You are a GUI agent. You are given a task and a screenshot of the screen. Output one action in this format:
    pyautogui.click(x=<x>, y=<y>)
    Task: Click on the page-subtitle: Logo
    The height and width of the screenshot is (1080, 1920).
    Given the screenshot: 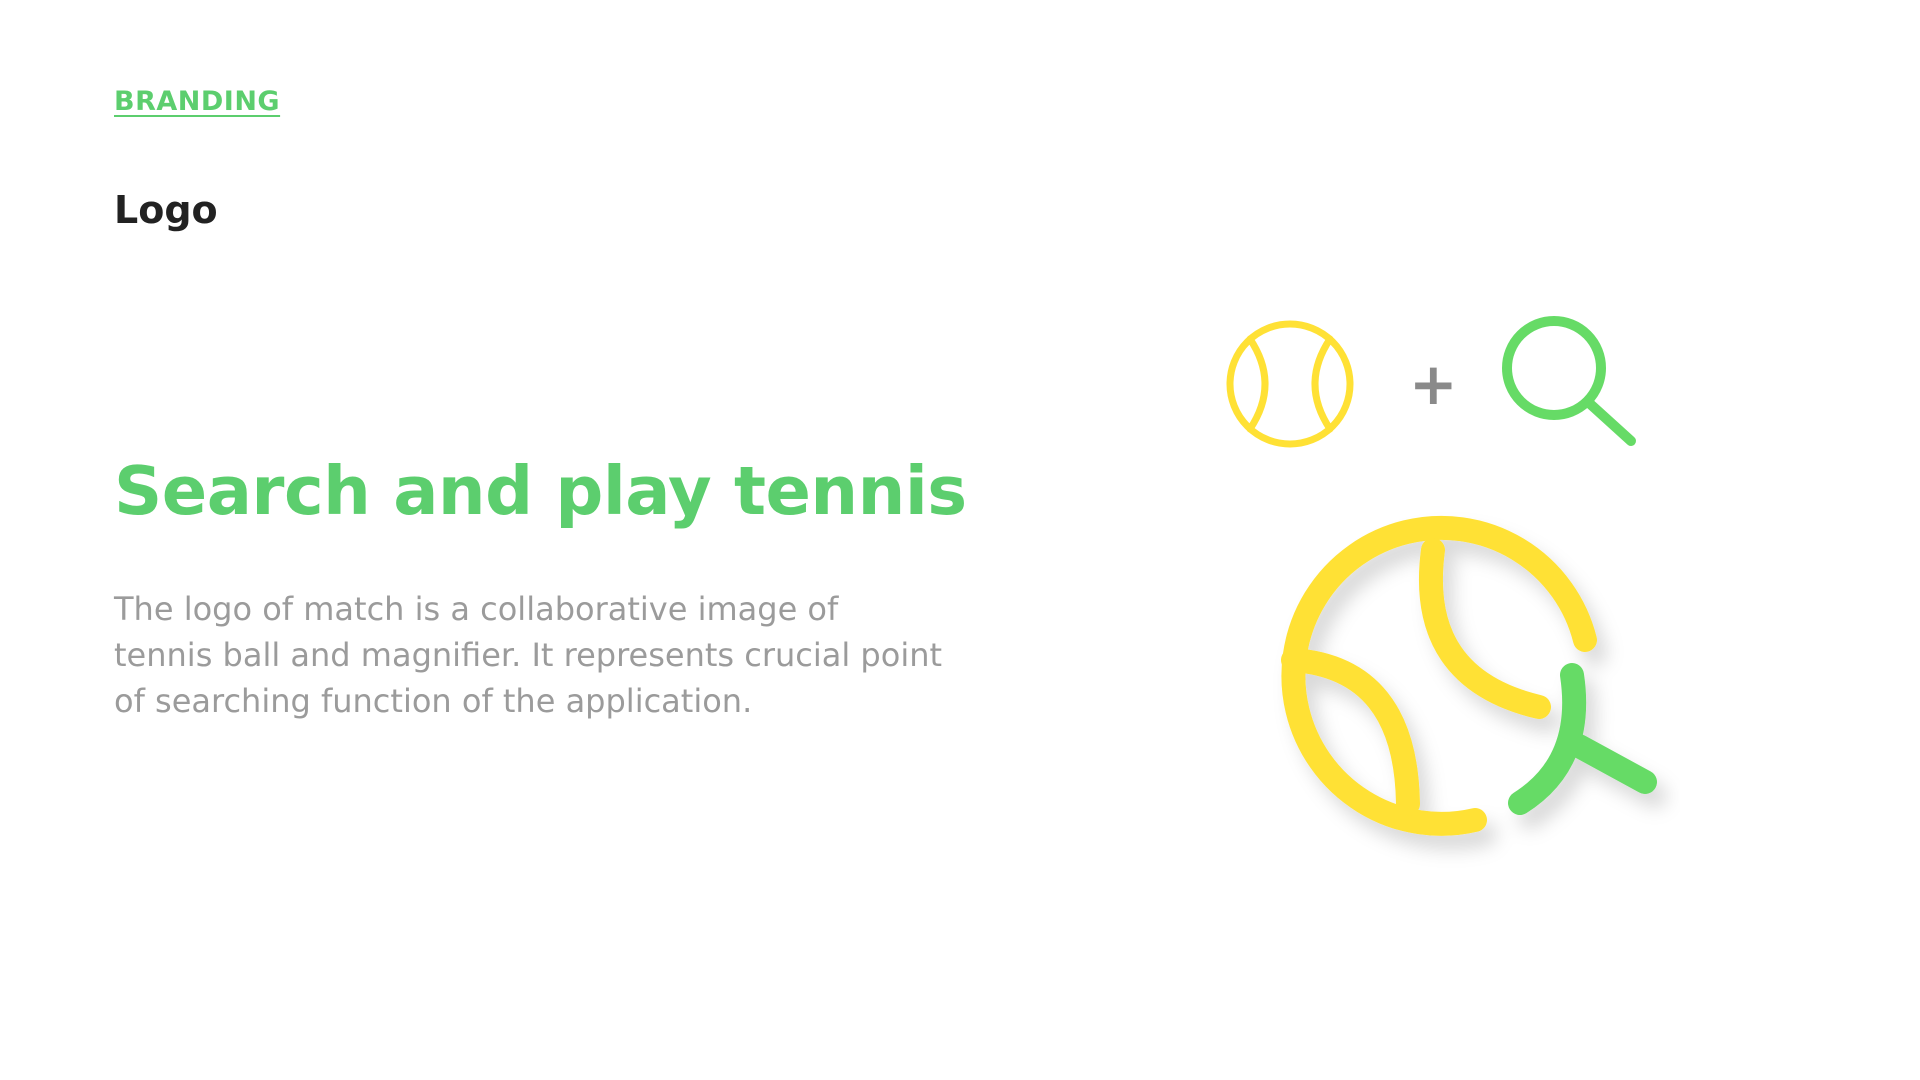 What is the action you would take?
    pyautogui.click(x=166, y=210)
    